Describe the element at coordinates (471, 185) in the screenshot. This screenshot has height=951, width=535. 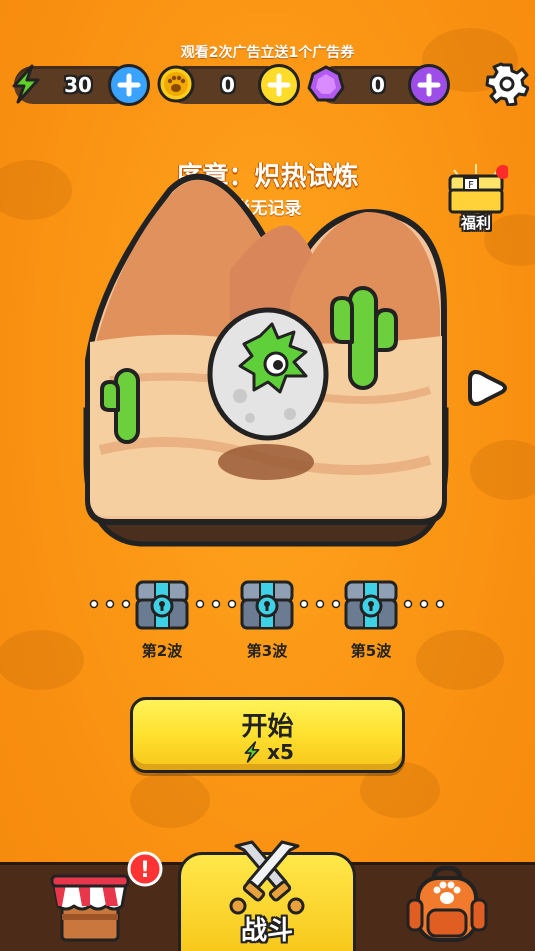
I see `svg-text: F` at that location.